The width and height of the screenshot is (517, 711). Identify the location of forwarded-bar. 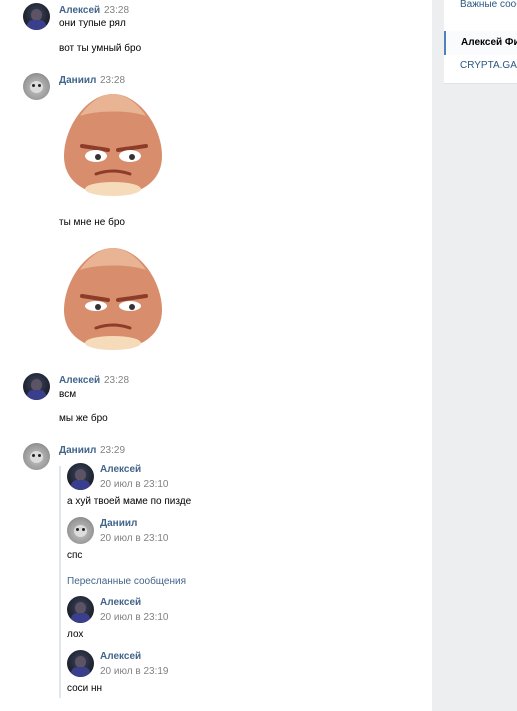
(60, 582).